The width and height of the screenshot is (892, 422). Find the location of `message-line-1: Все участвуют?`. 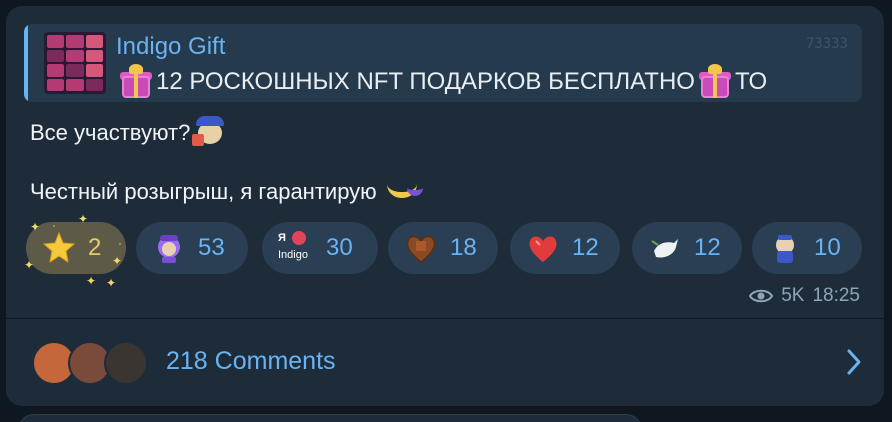

message-line-1: Все участвуют? is located at coordinates (128, 133).